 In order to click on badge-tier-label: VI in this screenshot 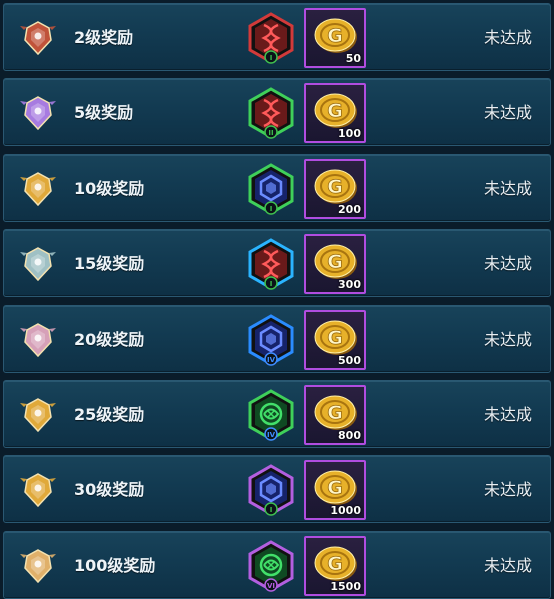, I will do `click(271, 586)`.